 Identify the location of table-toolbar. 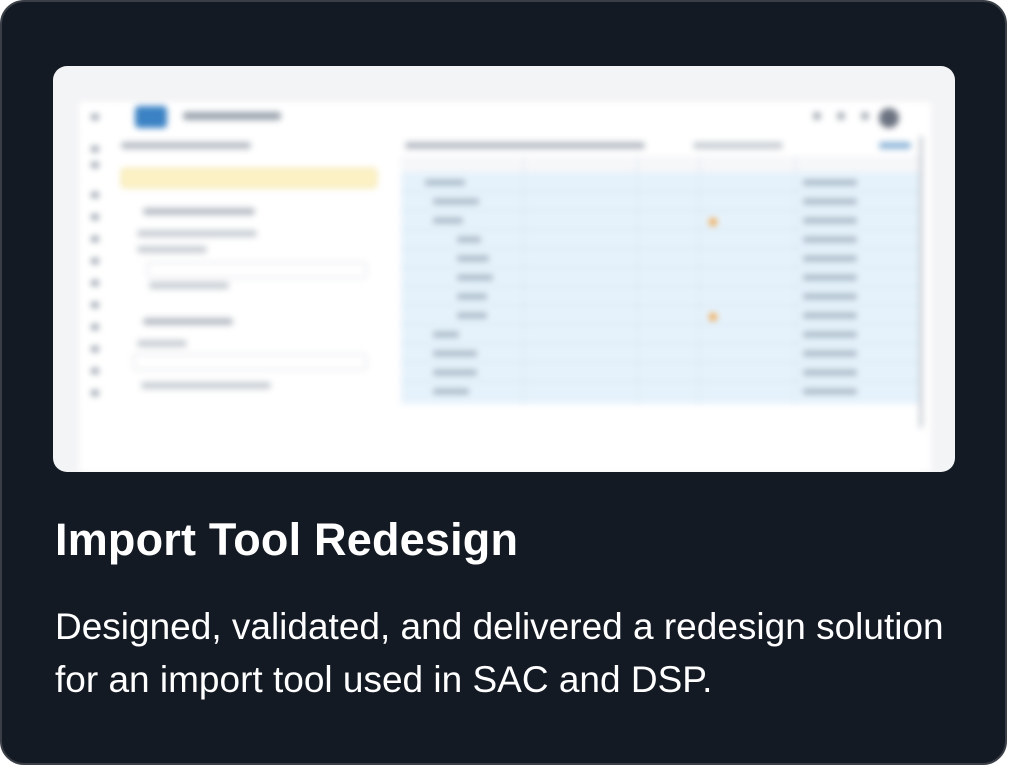
(738, 145).